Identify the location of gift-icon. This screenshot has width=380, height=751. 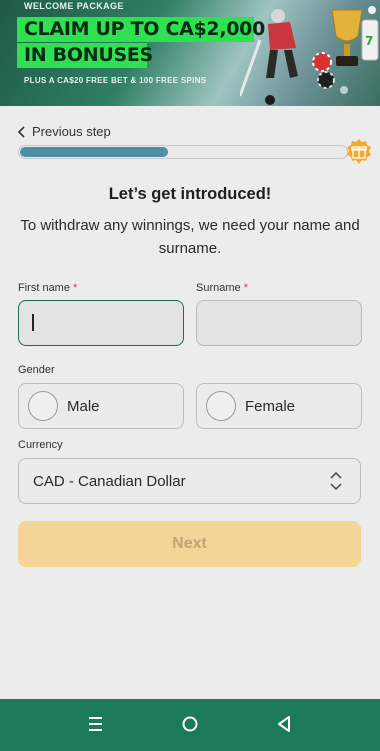
(359, 151).